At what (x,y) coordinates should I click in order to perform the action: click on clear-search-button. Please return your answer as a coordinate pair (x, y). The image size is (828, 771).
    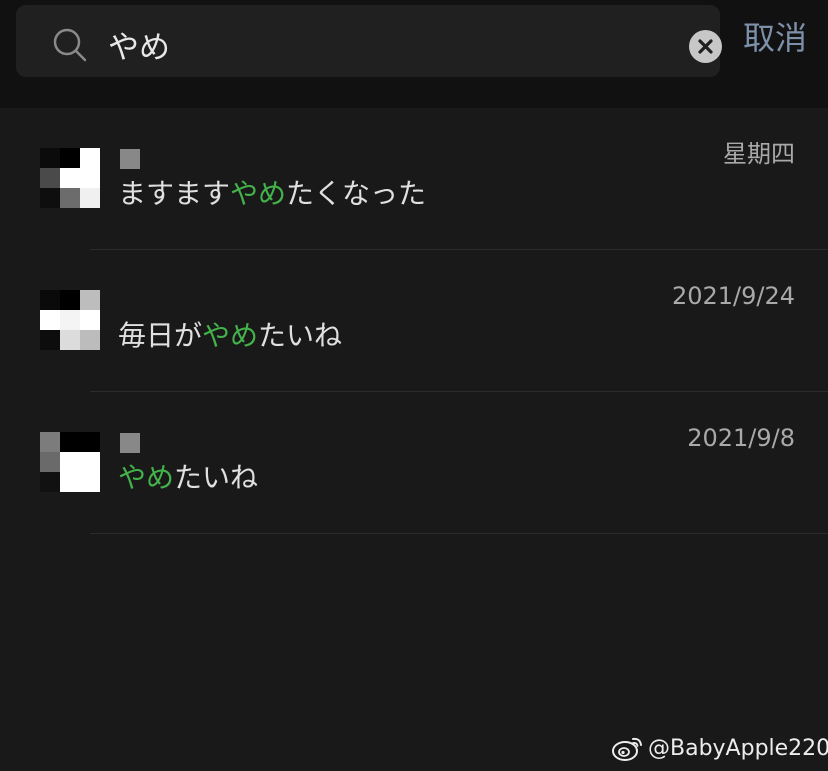
    Looking at the image, I should click on (705, 46).